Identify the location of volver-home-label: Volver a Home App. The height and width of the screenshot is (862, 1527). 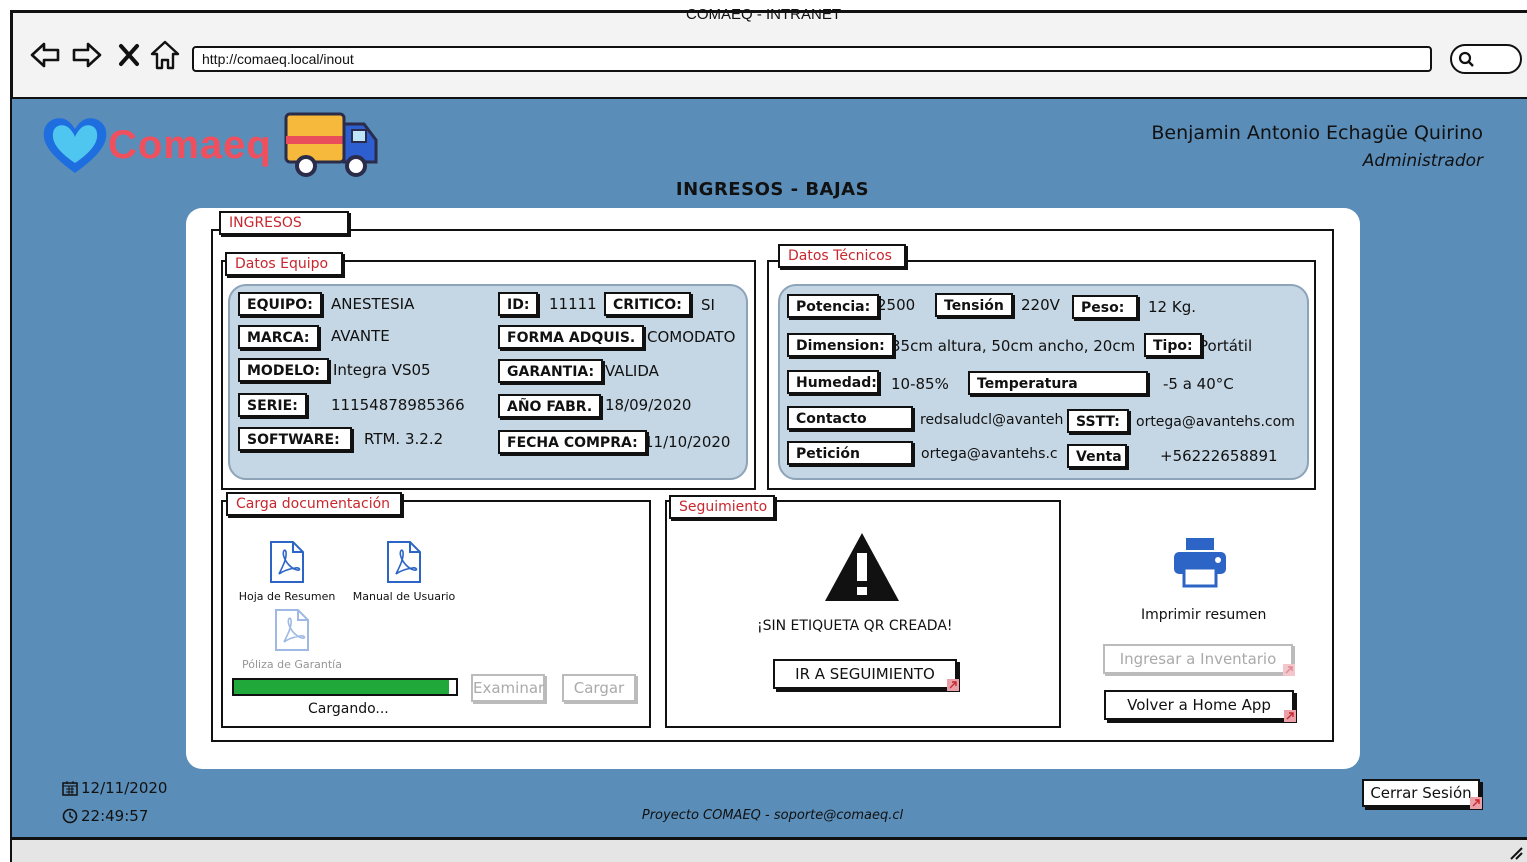
(1199, 705).